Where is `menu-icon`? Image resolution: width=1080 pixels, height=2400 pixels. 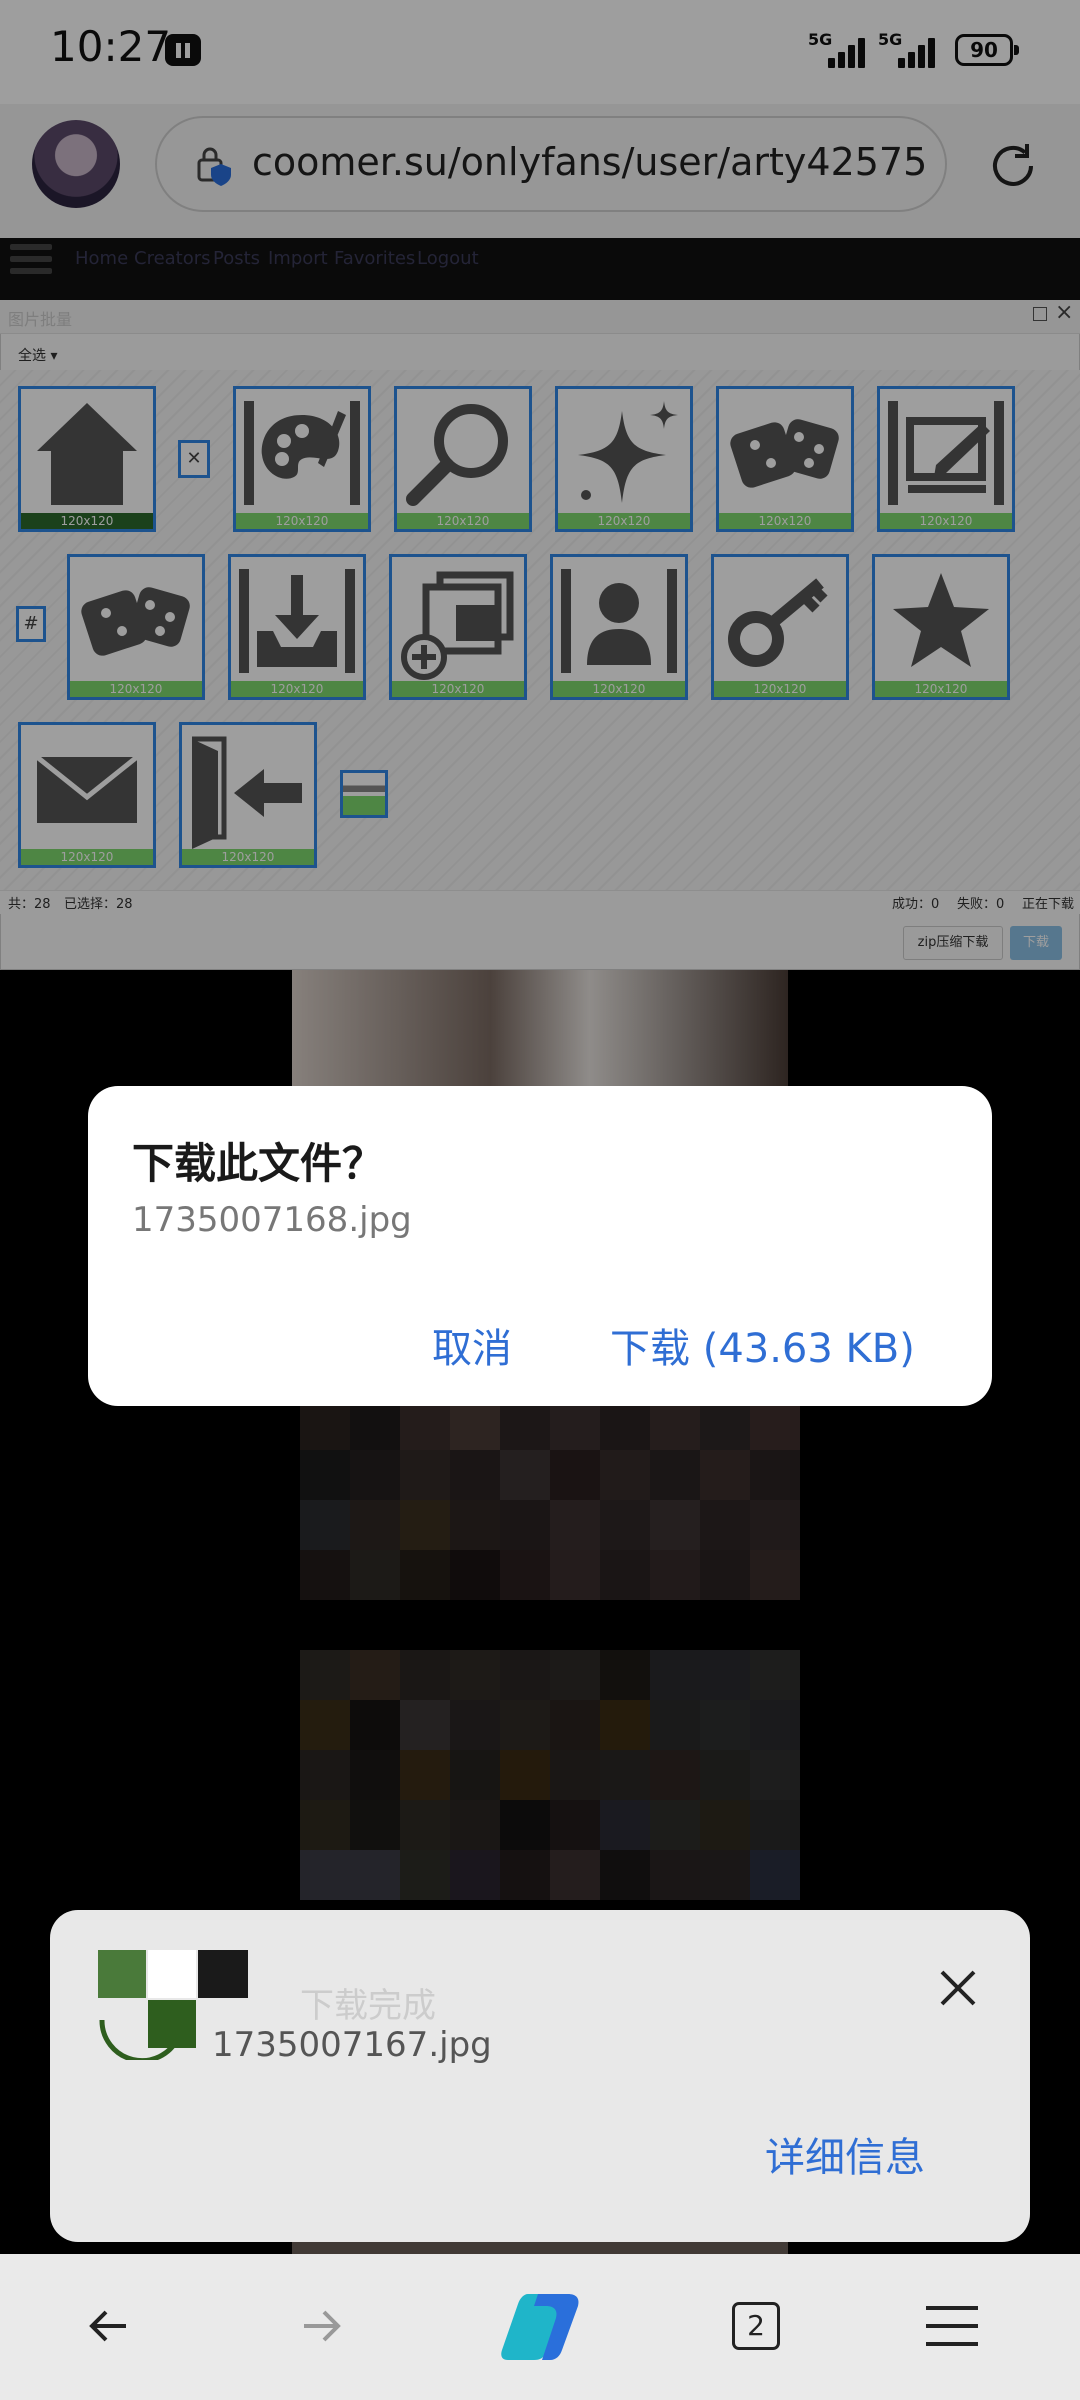 menu-icon is located at coordinates (952, 2326).